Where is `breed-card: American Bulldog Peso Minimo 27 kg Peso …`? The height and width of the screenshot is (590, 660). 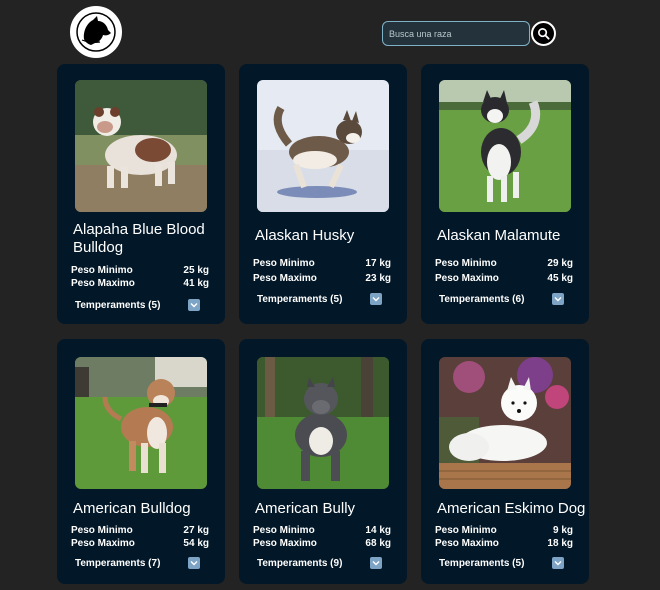 breed-card: American Bulldog Peso Minimo 27 kg Peso … is located at coordinates (141, 461).